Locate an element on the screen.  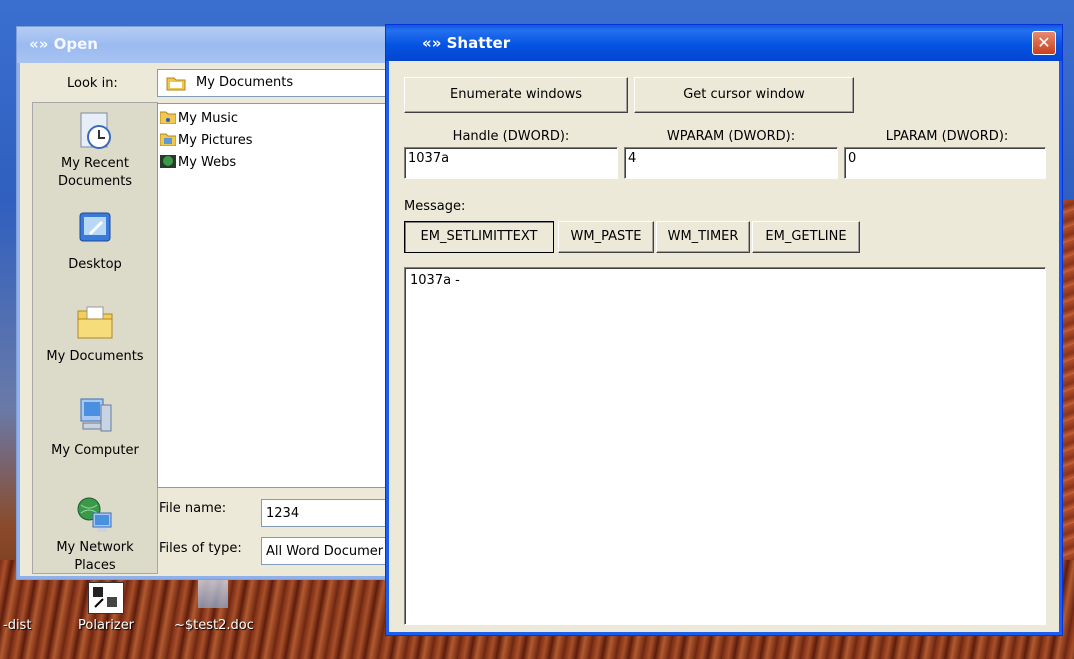
list-item: My Webs is located at coordinates (198, 162).